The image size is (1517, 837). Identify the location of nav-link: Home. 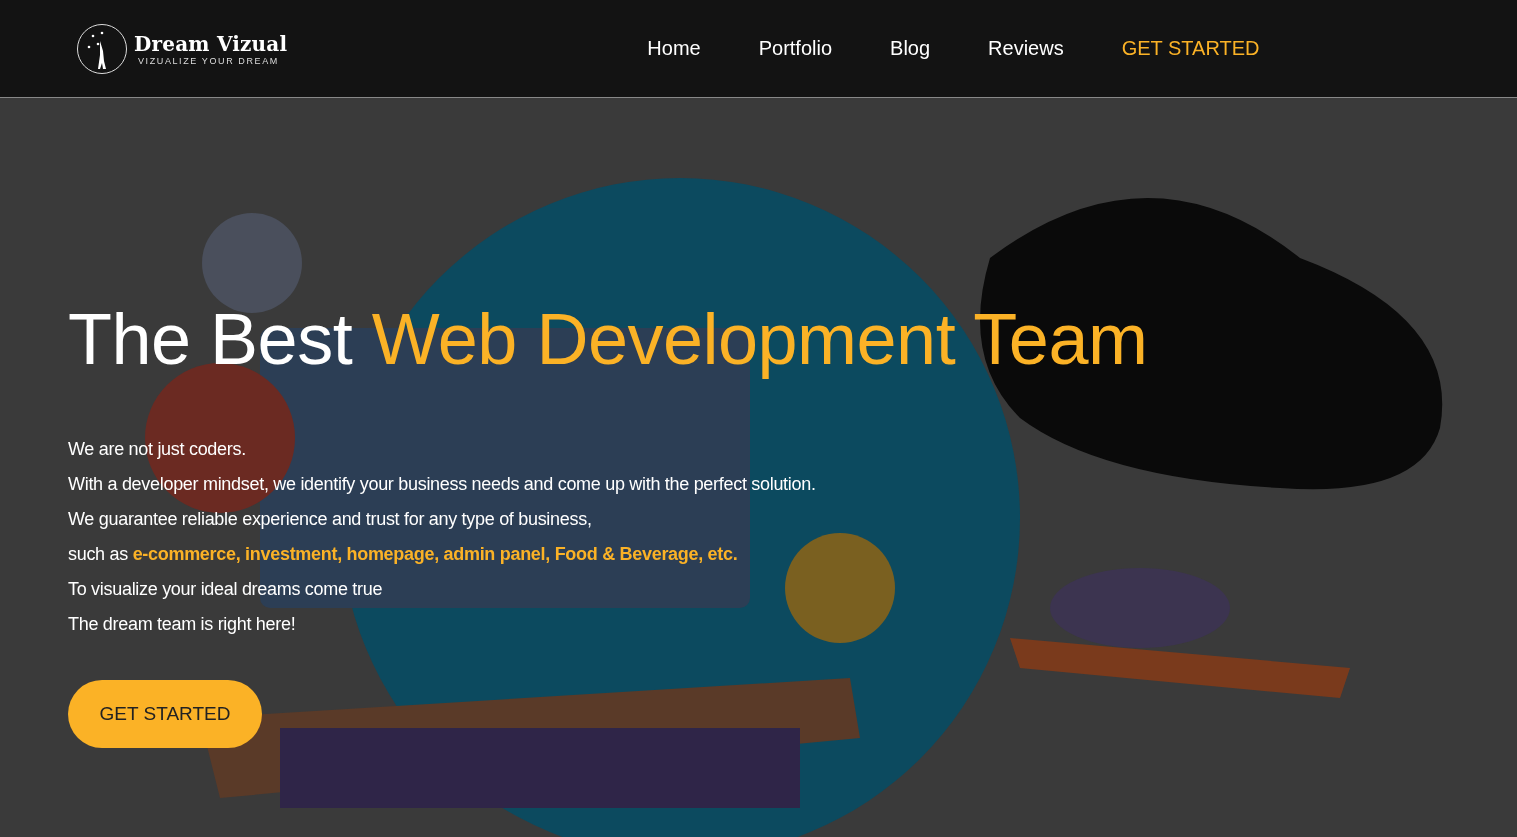
(674, 48).